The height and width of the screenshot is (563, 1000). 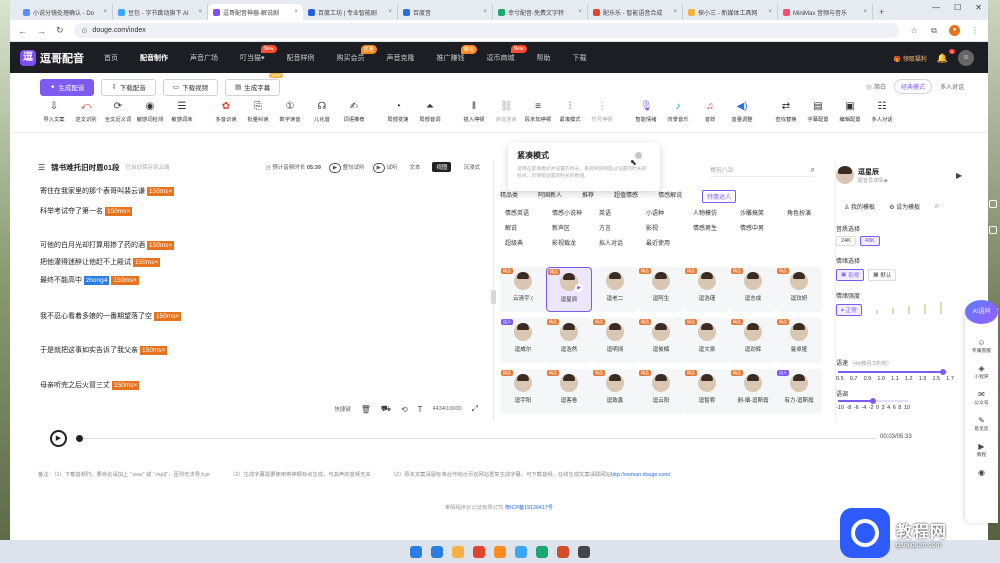 I want to click on browser-tab: 探小三 - 新媒体工具网 ×, so click(x=730, y=12).